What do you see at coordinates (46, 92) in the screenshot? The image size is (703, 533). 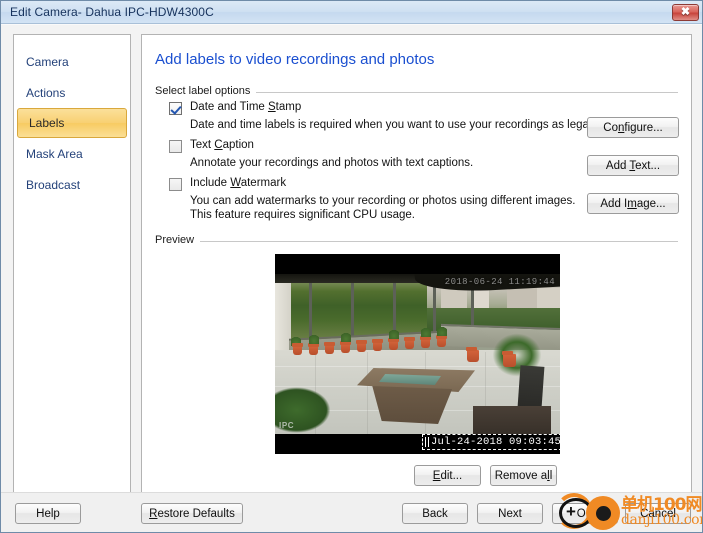 I see `sidebar-item-label: Actions` at bounding box center [46, 92].